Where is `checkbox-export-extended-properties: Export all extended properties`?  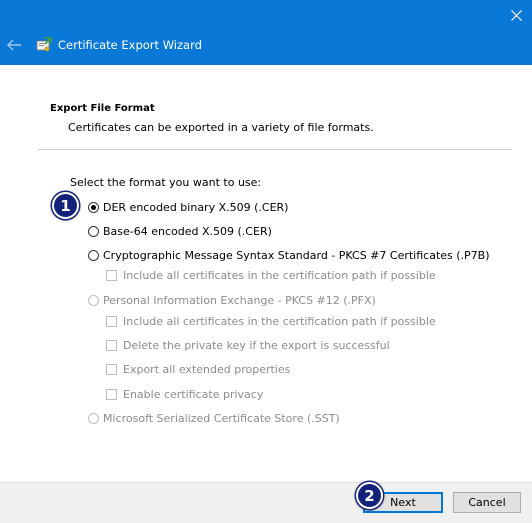
checkbox-export-extended-properties: Export all extended properties is located at coordinates (198, 369).